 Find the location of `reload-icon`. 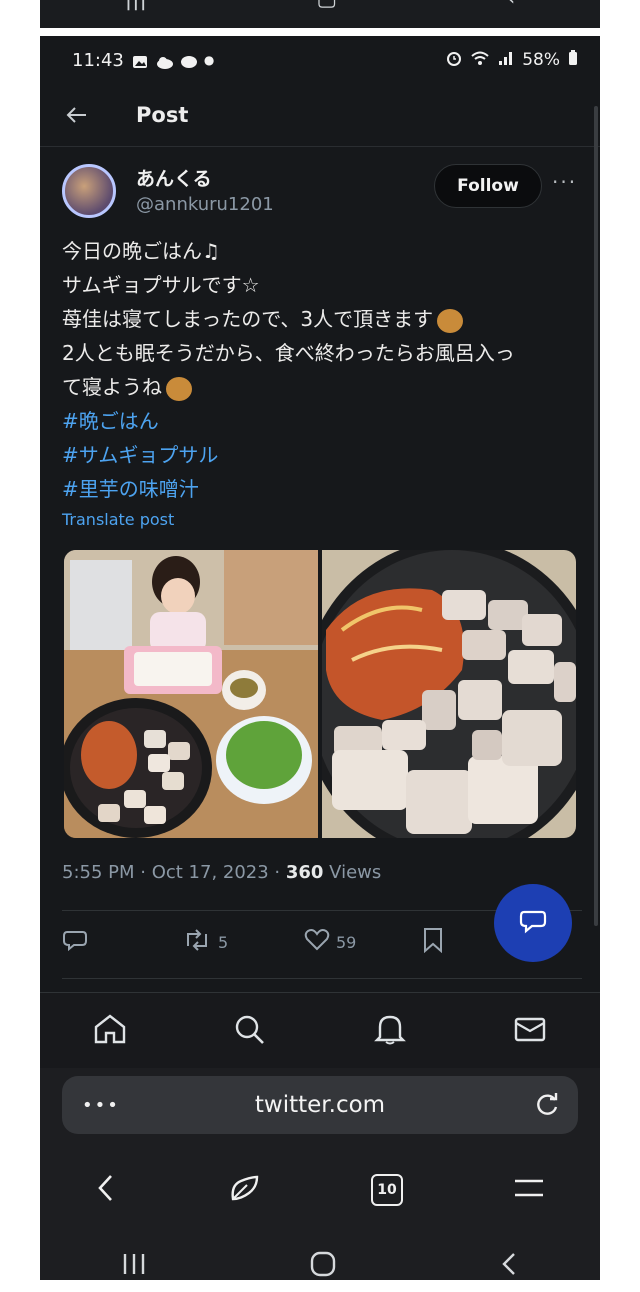

reload-icon is located at coordinates (547, 1107).